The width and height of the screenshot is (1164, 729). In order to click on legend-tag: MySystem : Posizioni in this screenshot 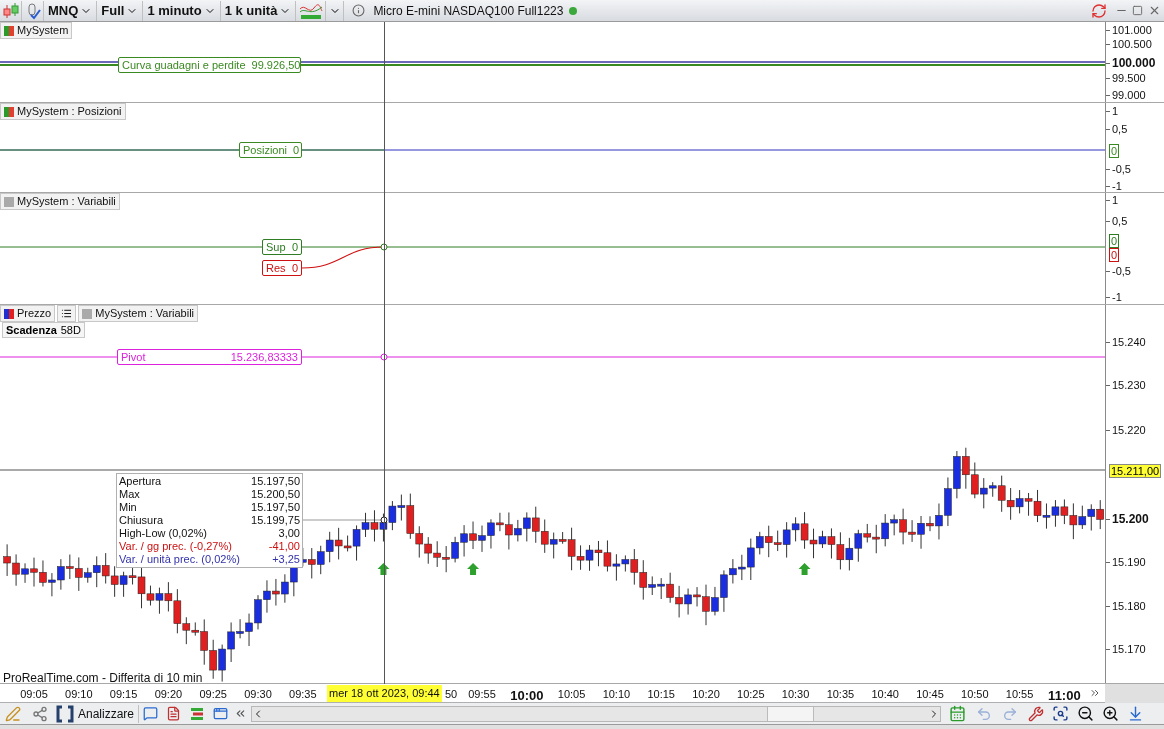, I will do `click(63, 111)`.